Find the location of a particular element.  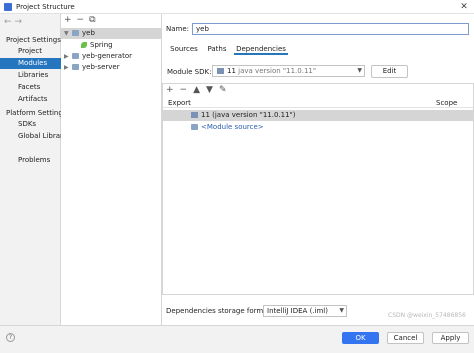

sidebar-item-facets: Facets is located at coordinates (30, 87).